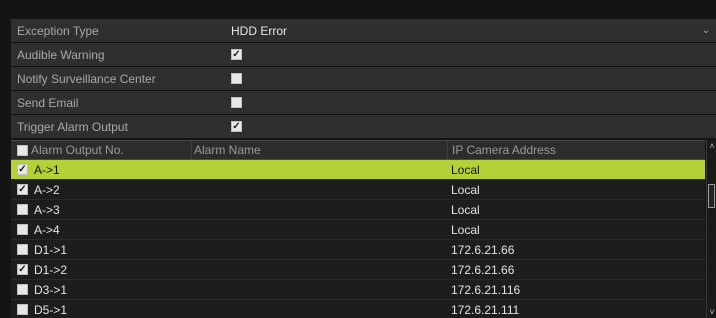  I want to click on alarm-output-no: A->2, so click(47, 189).